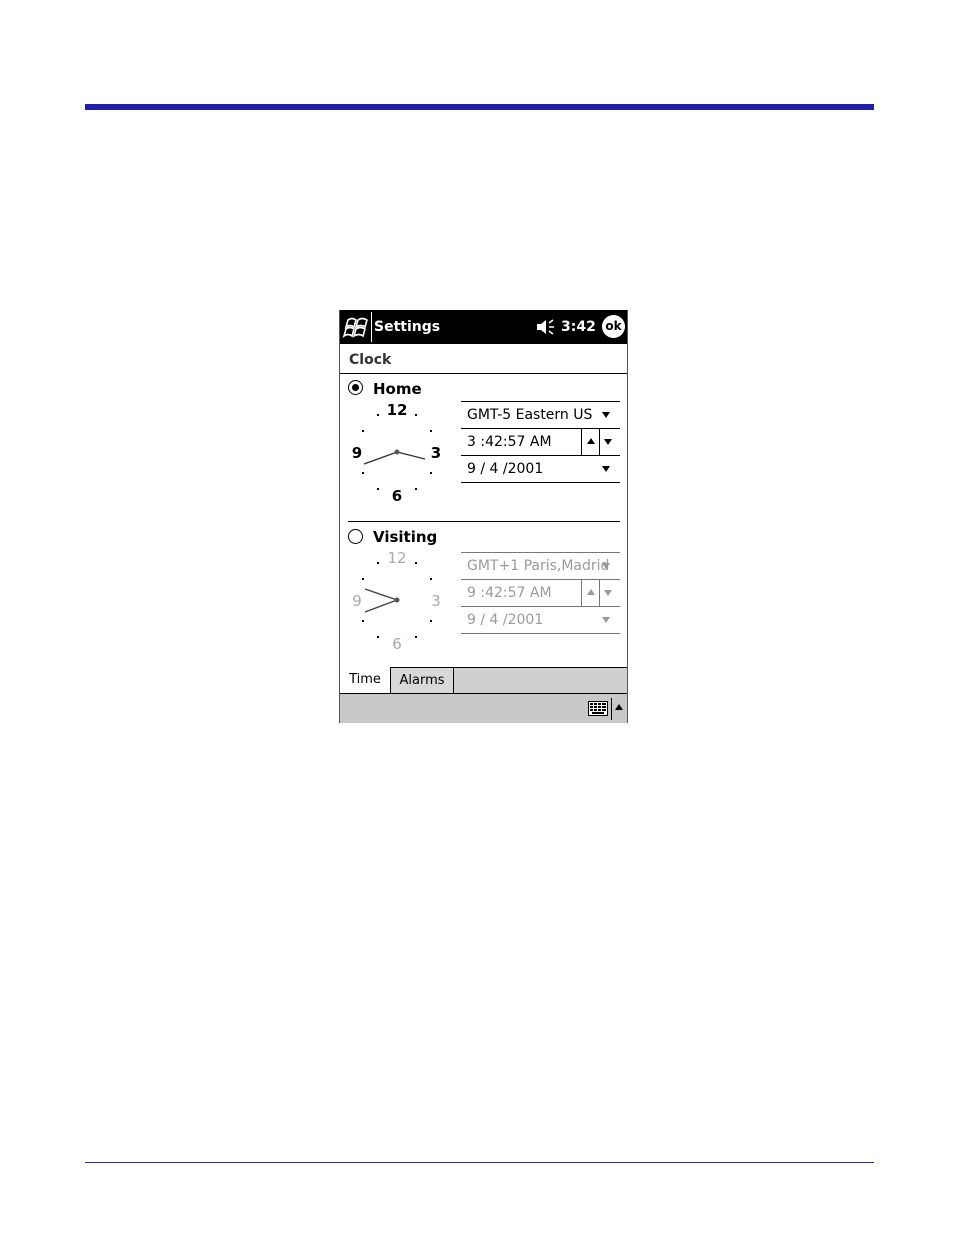 This screenshot has width=954, height=1235. Describe the element at coordinates (509, 442) in the screenshot. I see `home-time-value: 3 :42:57 AM` at that location.